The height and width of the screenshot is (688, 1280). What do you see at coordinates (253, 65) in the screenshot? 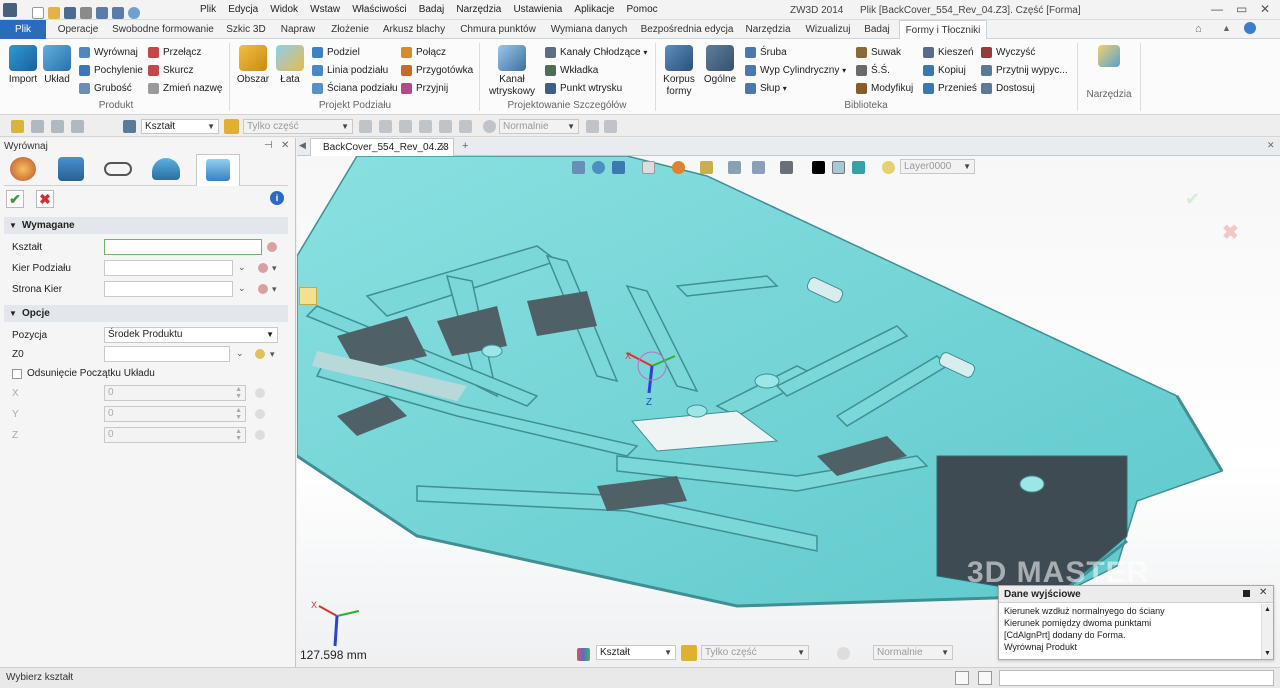
I see `obszar-button: Obszar` at bounding box center [253, 65].